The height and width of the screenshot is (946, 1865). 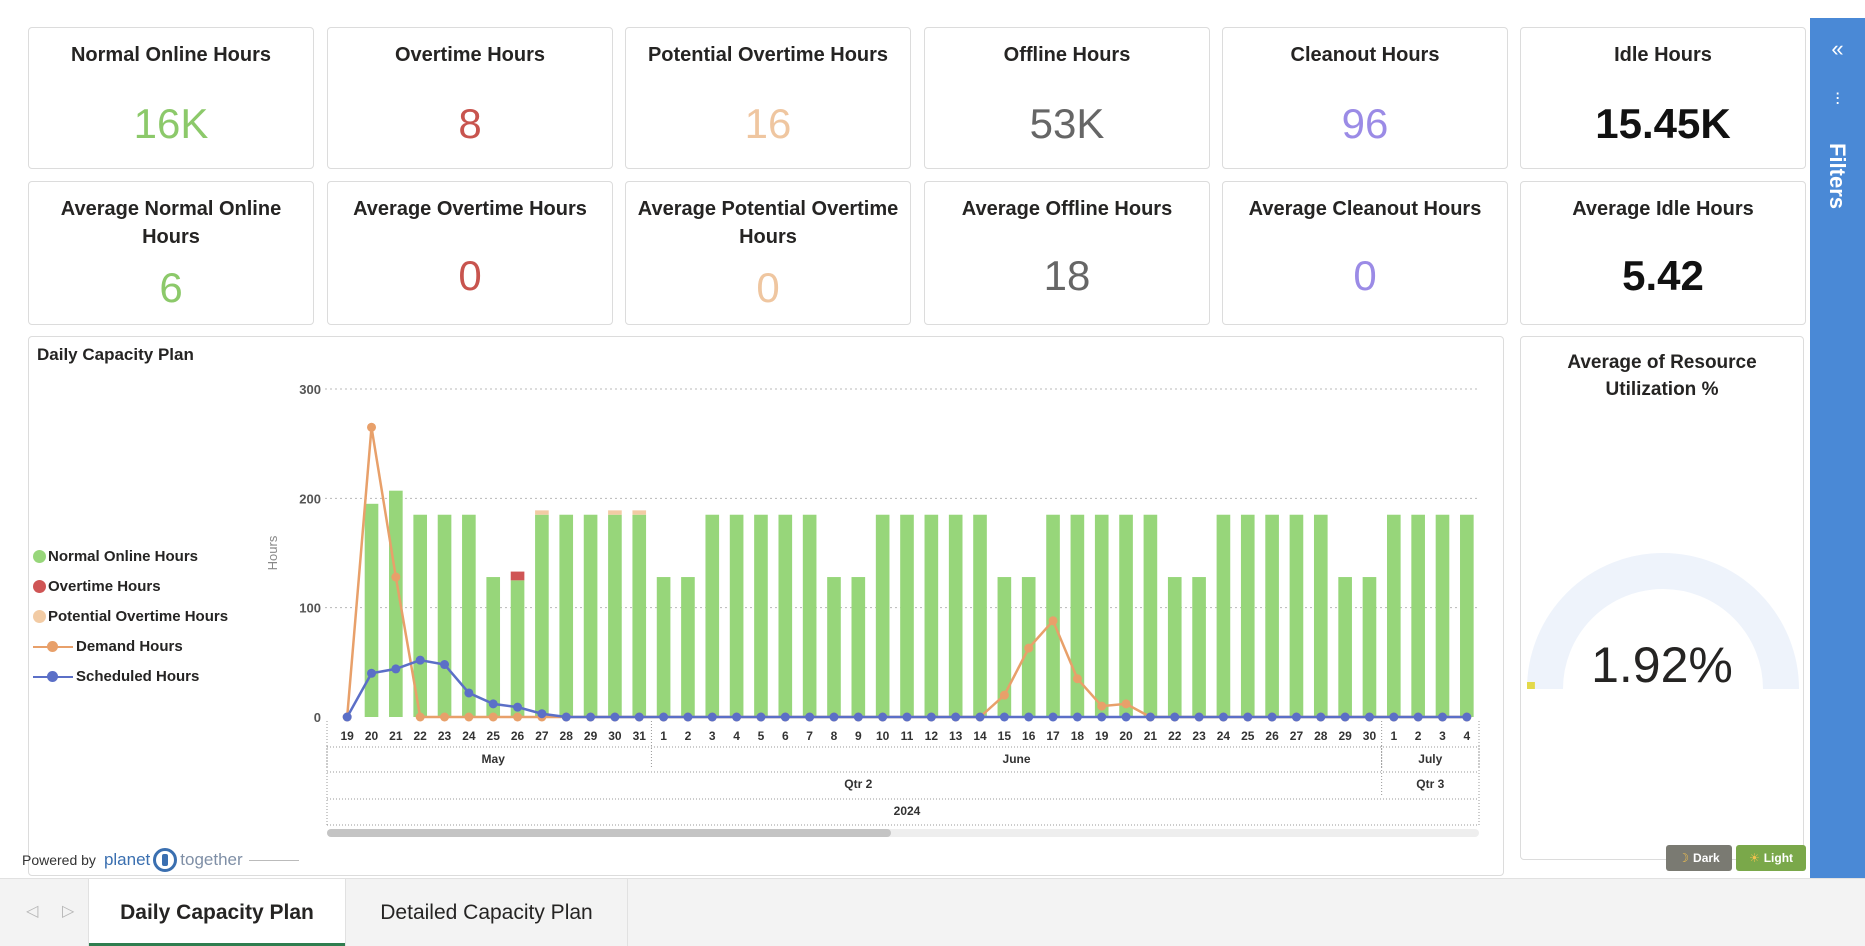 What do you see at coordinates (1393, 736) in the screenshot?
I see `x-tick-label: 1` at bounding box center [1393, 736].